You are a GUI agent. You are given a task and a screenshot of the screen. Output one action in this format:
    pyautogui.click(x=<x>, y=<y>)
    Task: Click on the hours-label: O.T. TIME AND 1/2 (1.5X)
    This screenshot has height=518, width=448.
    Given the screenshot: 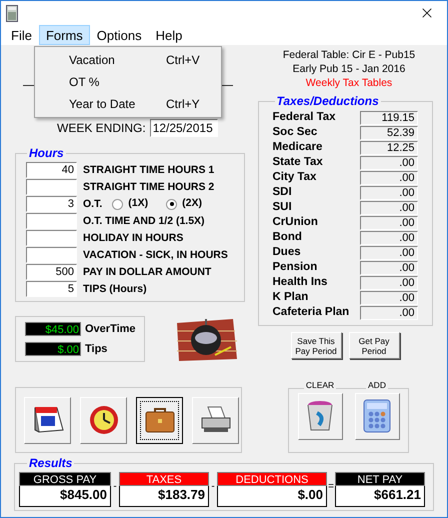 What is the action you would take?
    pyautogui.click(x=144, y=221)
    